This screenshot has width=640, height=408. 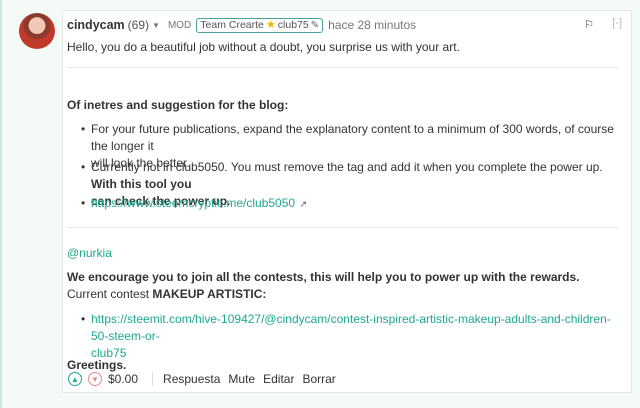 What do you see at coordinates (191, 379) in the screenshot?
I see `reply-button: Respuesta` at bounding box center [191, 379].